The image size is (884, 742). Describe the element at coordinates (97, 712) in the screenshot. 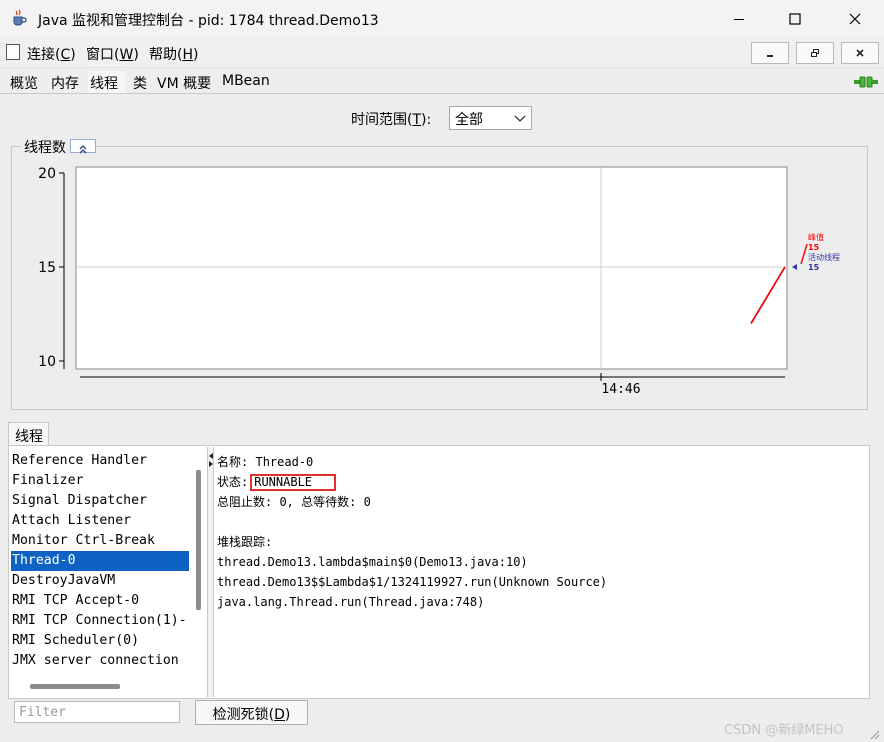

I see `thread-filter-input` at that location.